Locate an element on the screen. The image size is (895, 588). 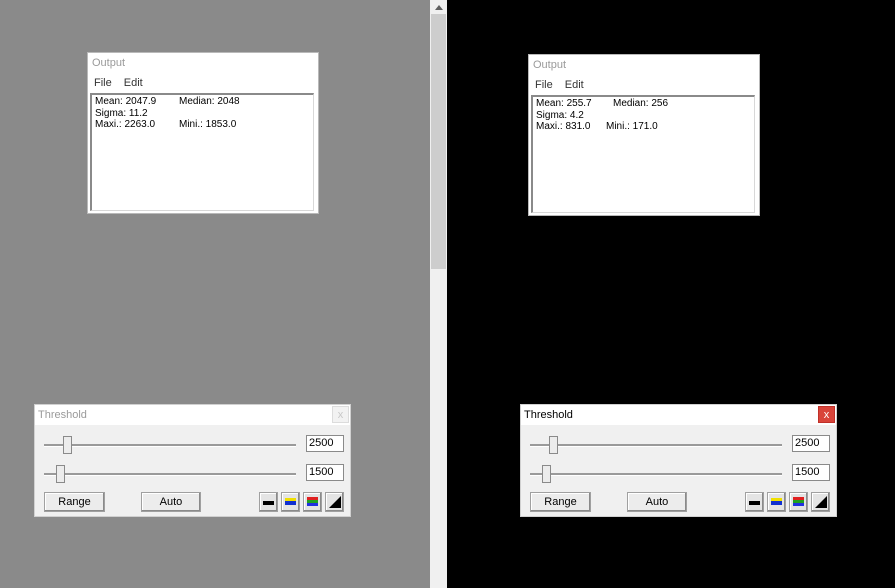
stat-sigma: Sigma: 11.2 is located at coordinates (121, 113).